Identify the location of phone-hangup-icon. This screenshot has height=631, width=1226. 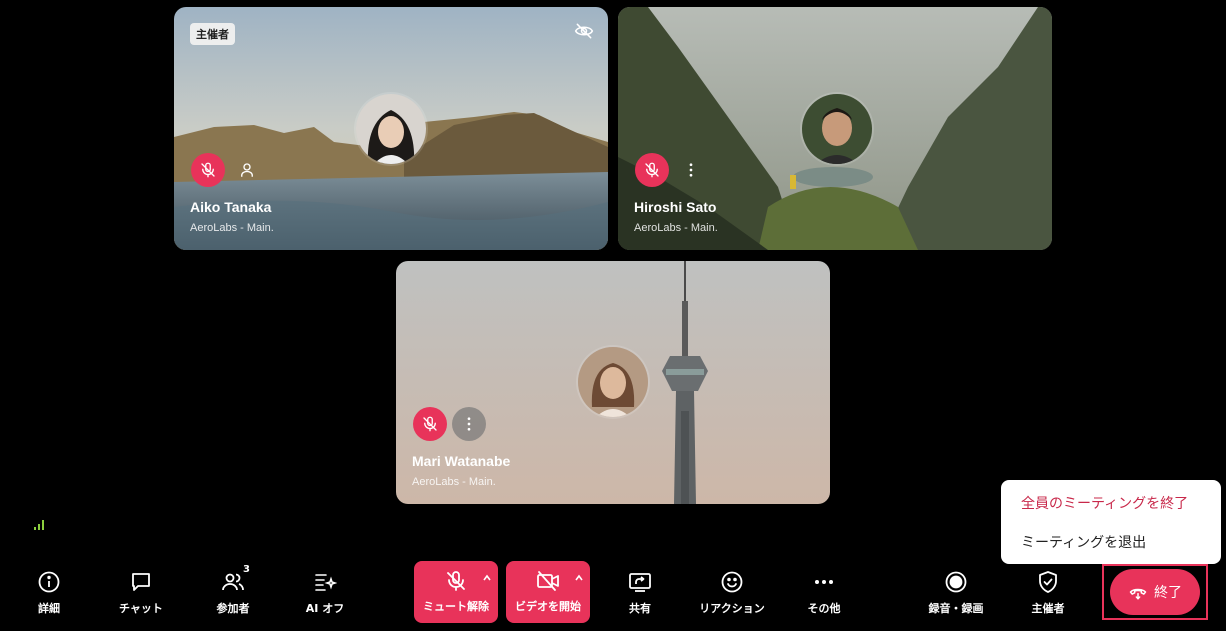
(1138, 594).